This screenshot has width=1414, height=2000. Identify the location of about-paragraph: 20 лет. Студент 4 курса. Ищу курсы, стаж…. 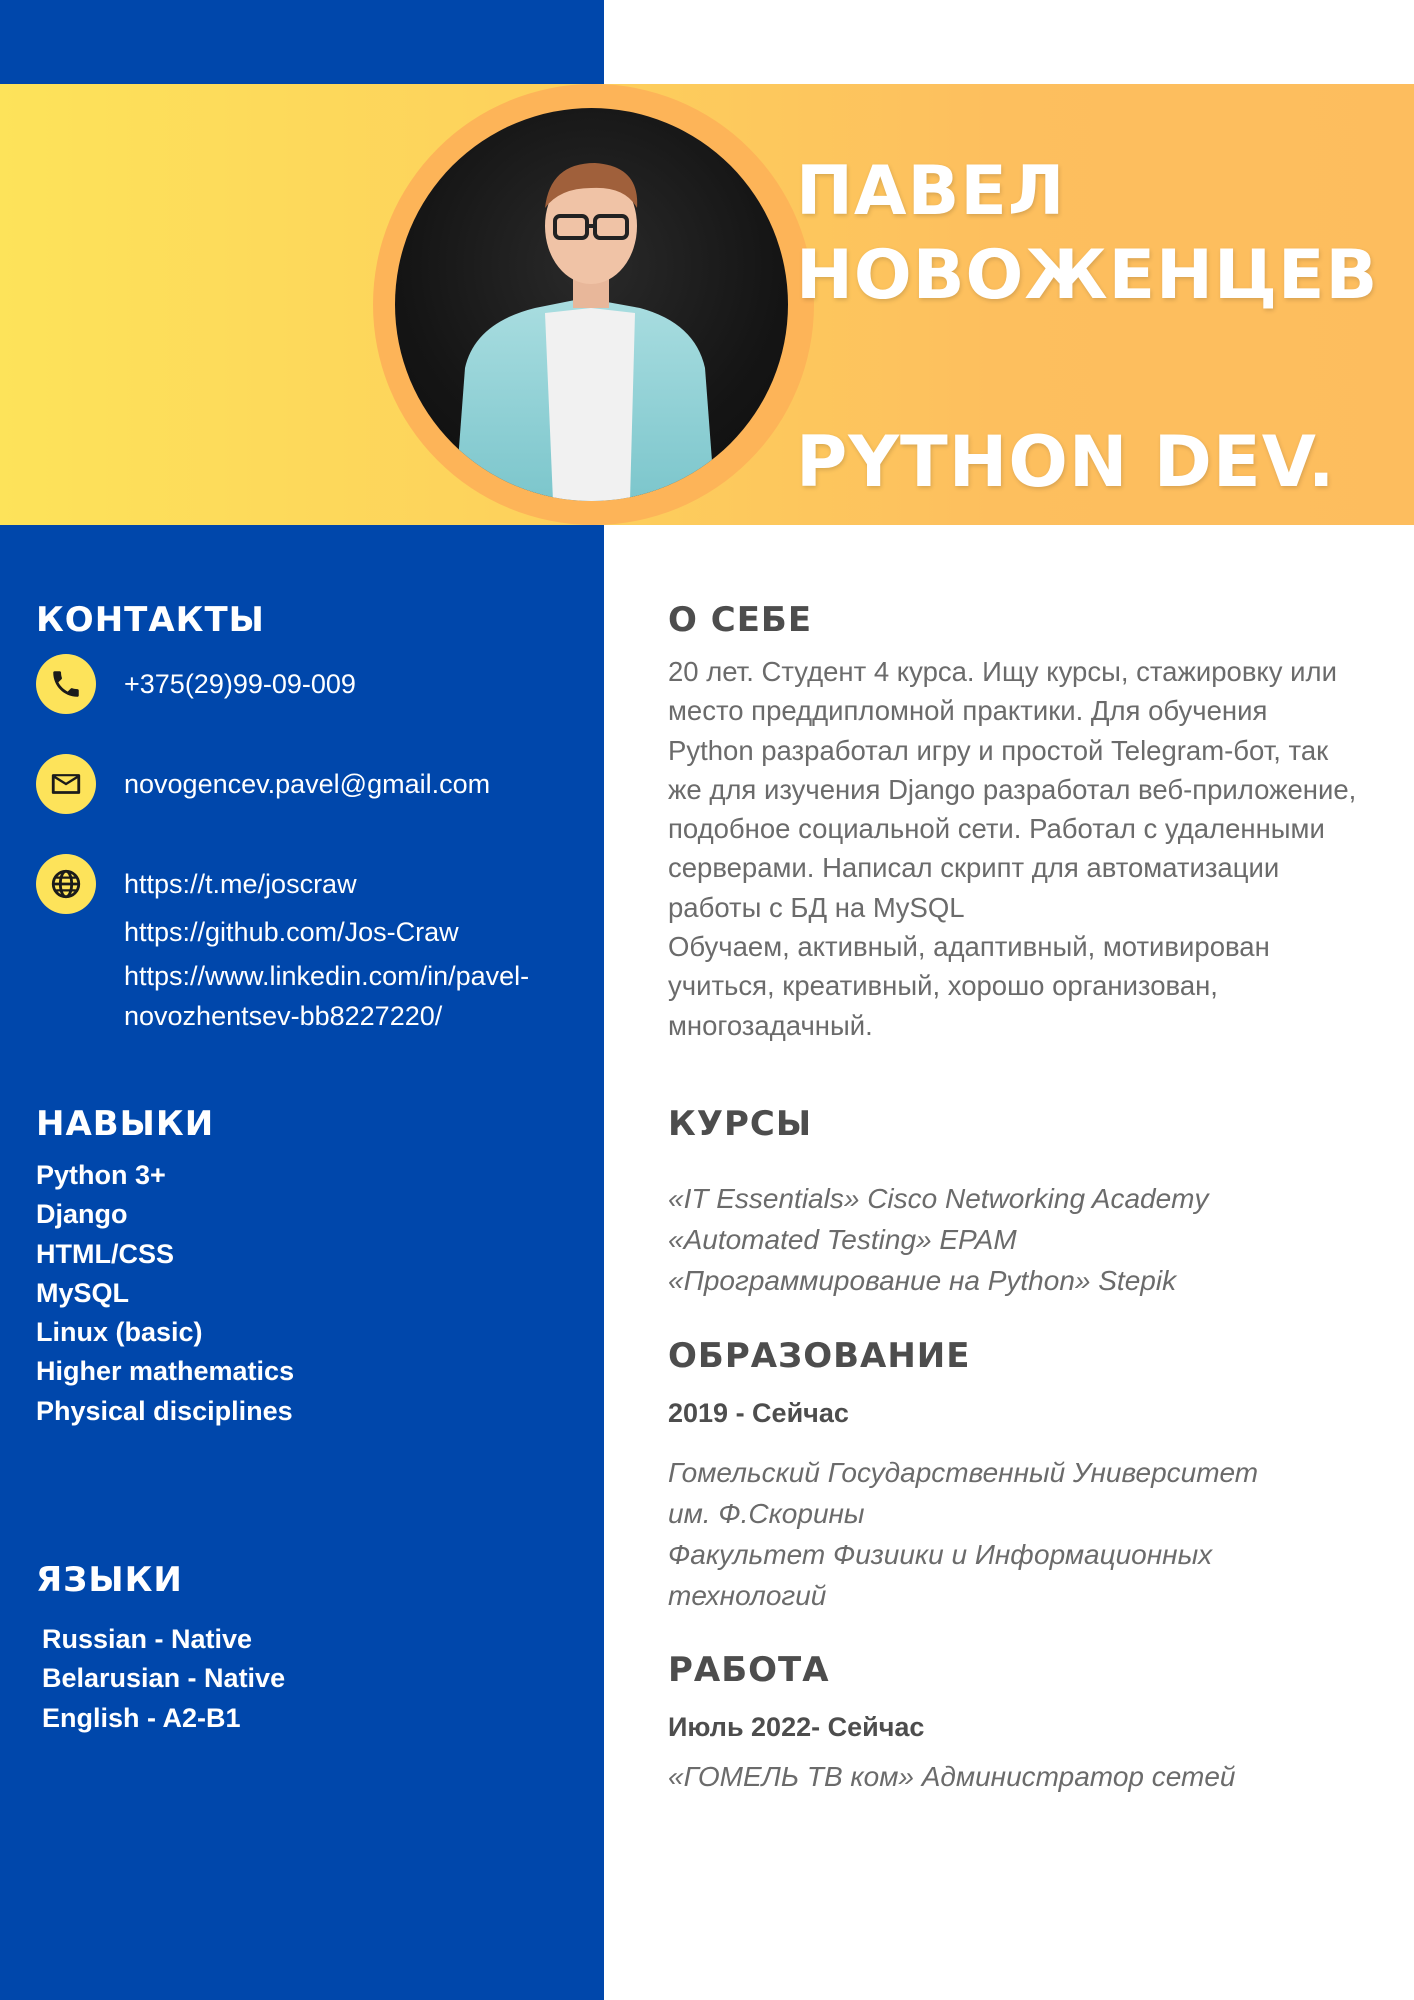
(1012, 789).